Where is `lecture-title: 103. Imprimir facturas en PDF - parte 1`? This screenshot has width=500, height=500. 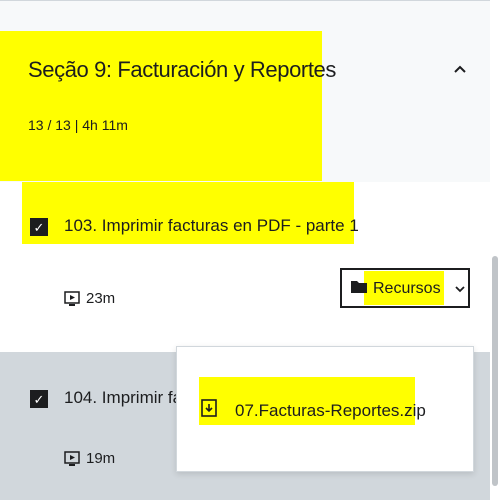
lecture-title: 103. Imprimir facturas en PDF - parte 1 is located at coordinates (211, 226).